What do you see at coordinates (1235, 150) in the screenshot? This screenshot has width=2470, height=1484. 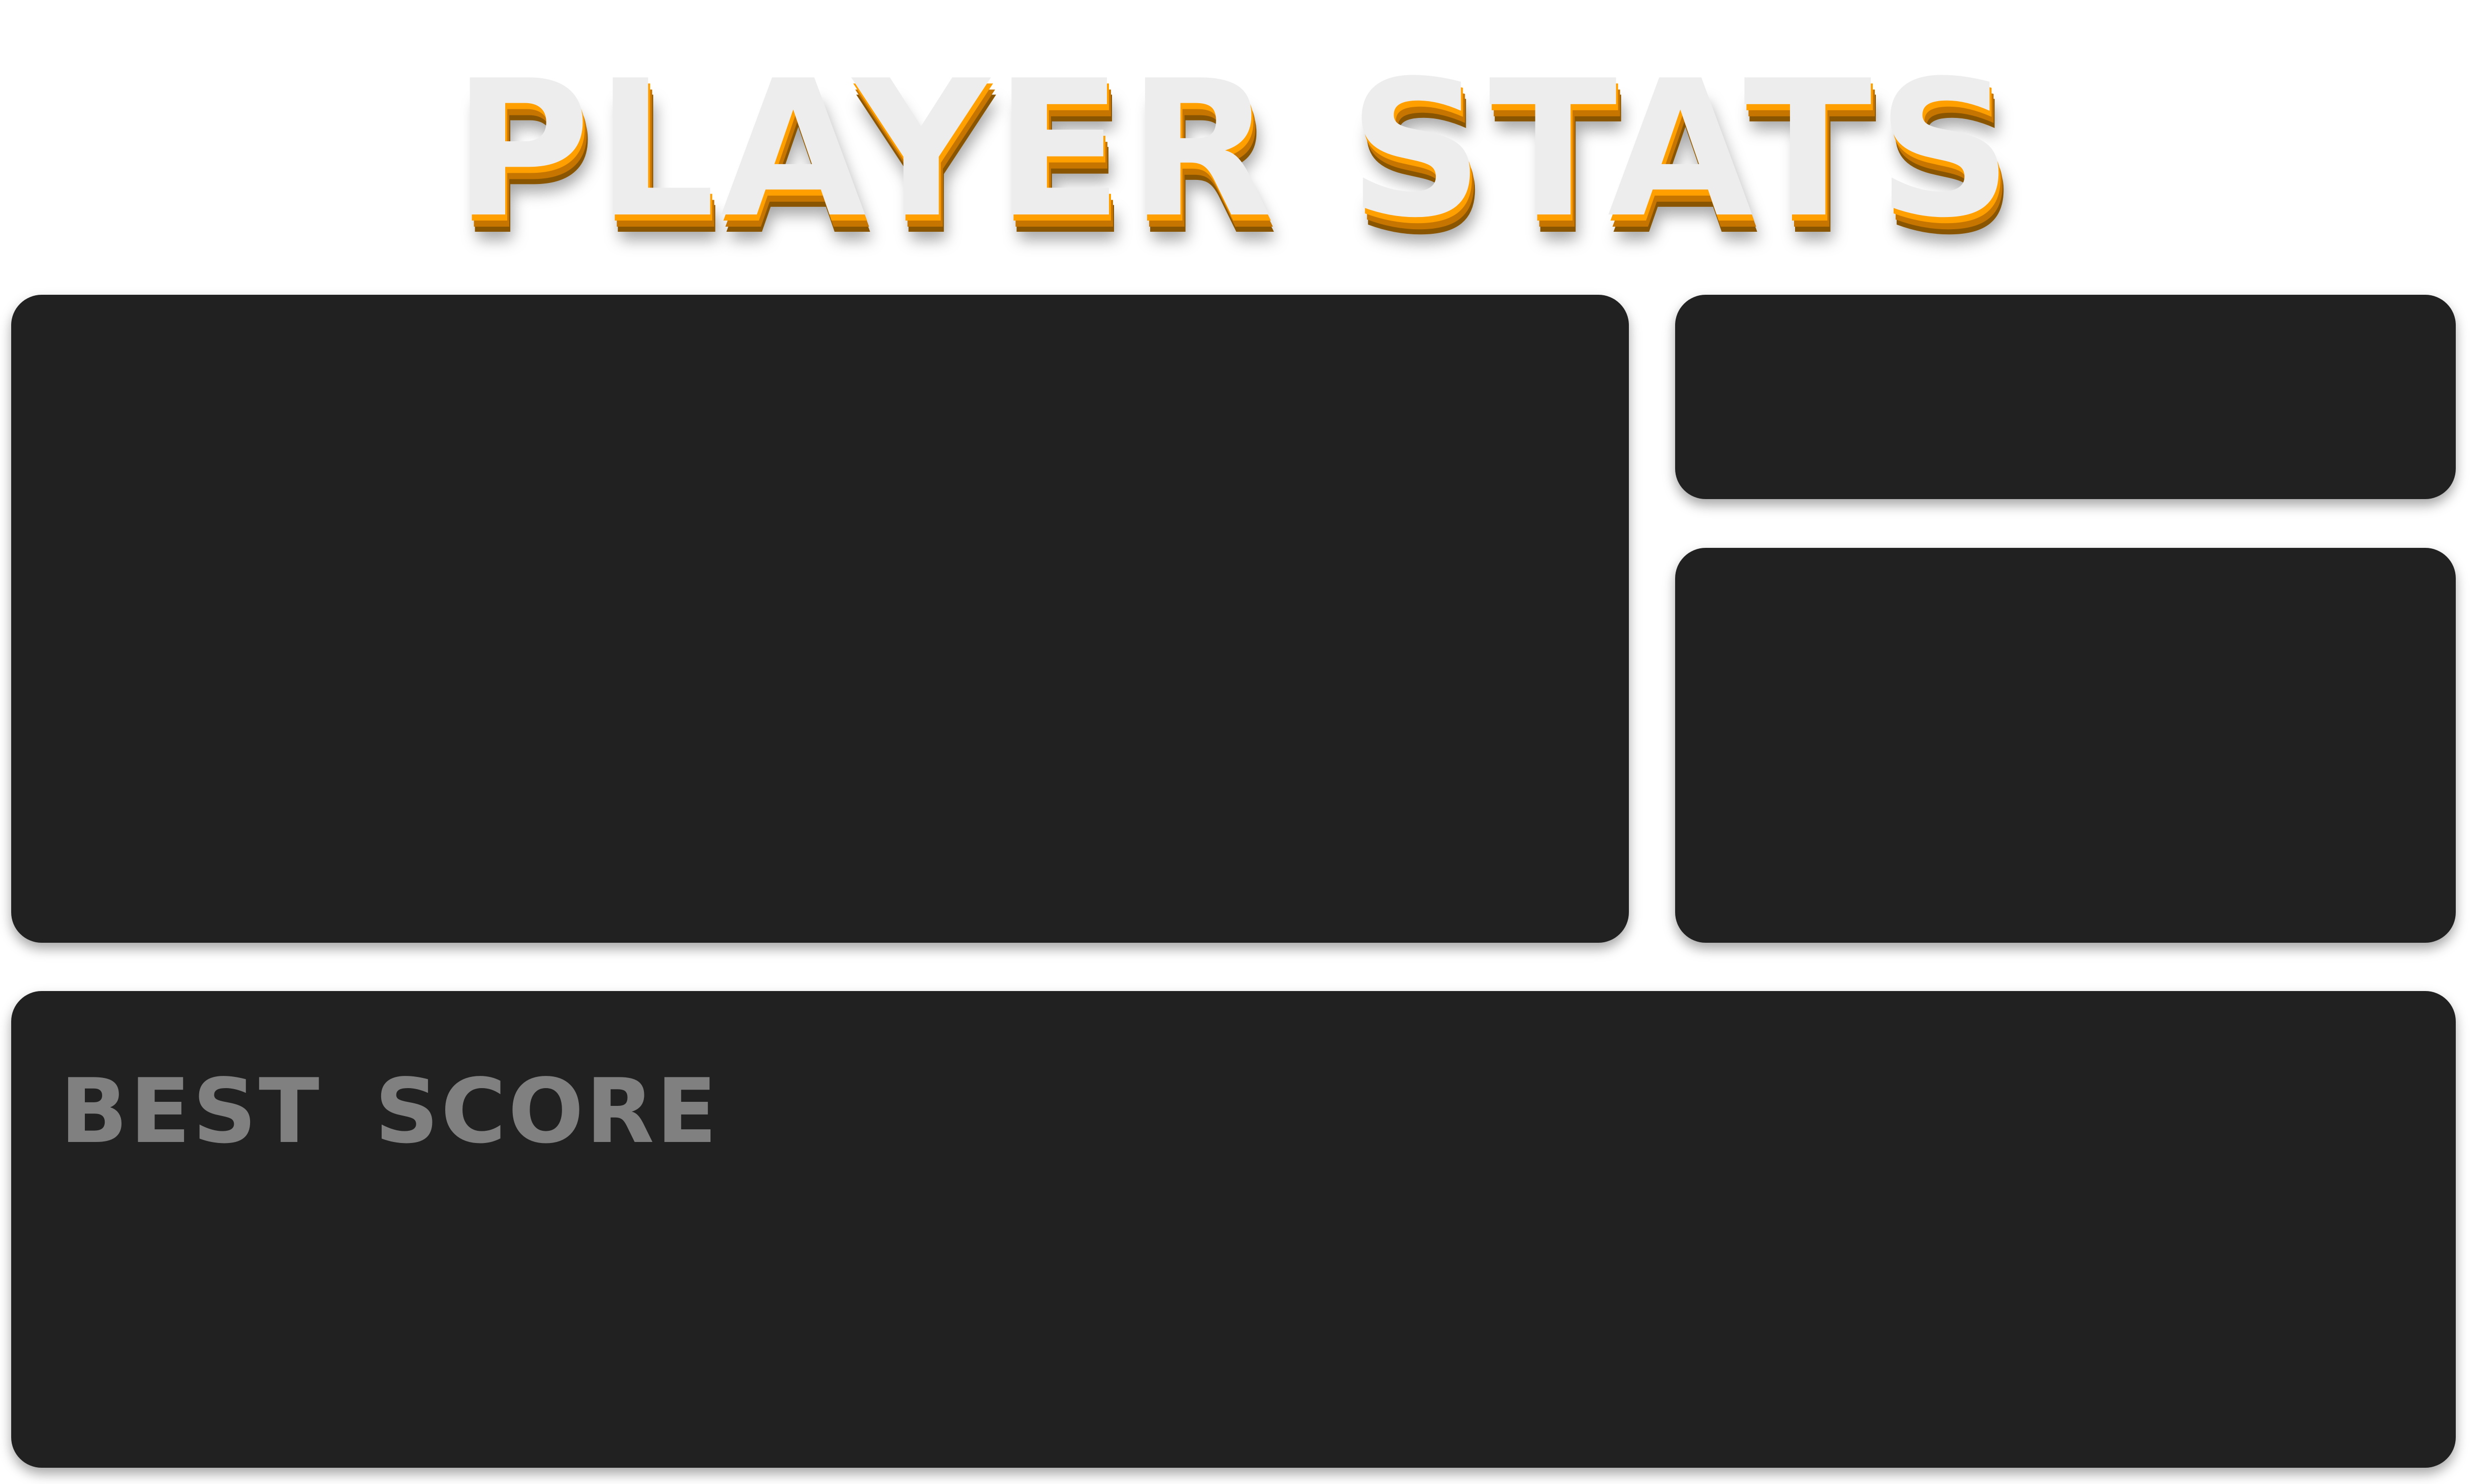 I see `page-title: PLAYER STATS` at bounding box center [1235, 150].